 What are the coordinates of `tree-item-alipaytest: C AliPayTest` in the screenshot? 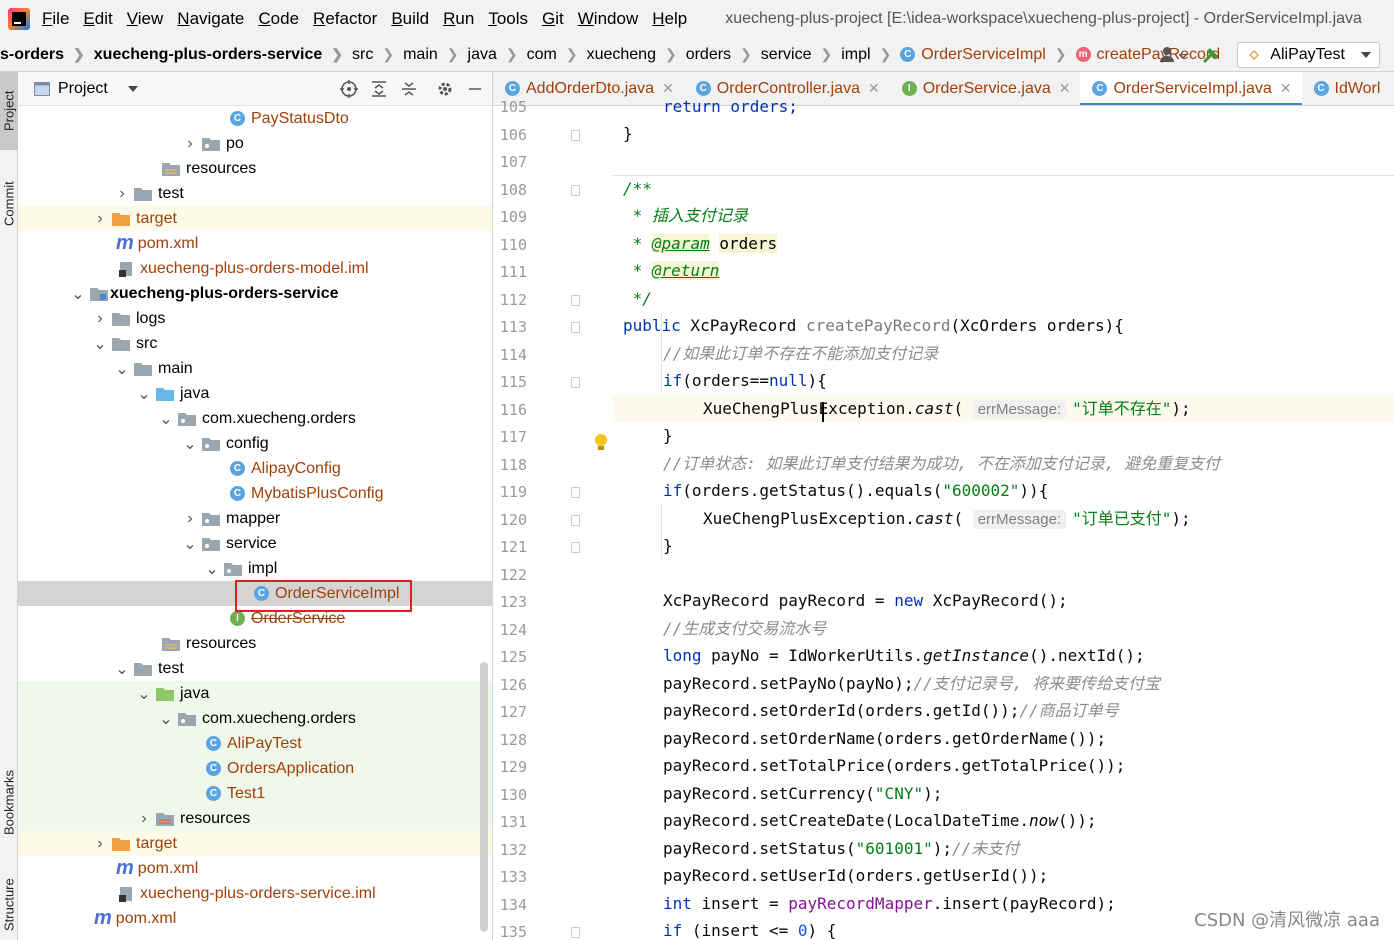 It's located at (255, 743).